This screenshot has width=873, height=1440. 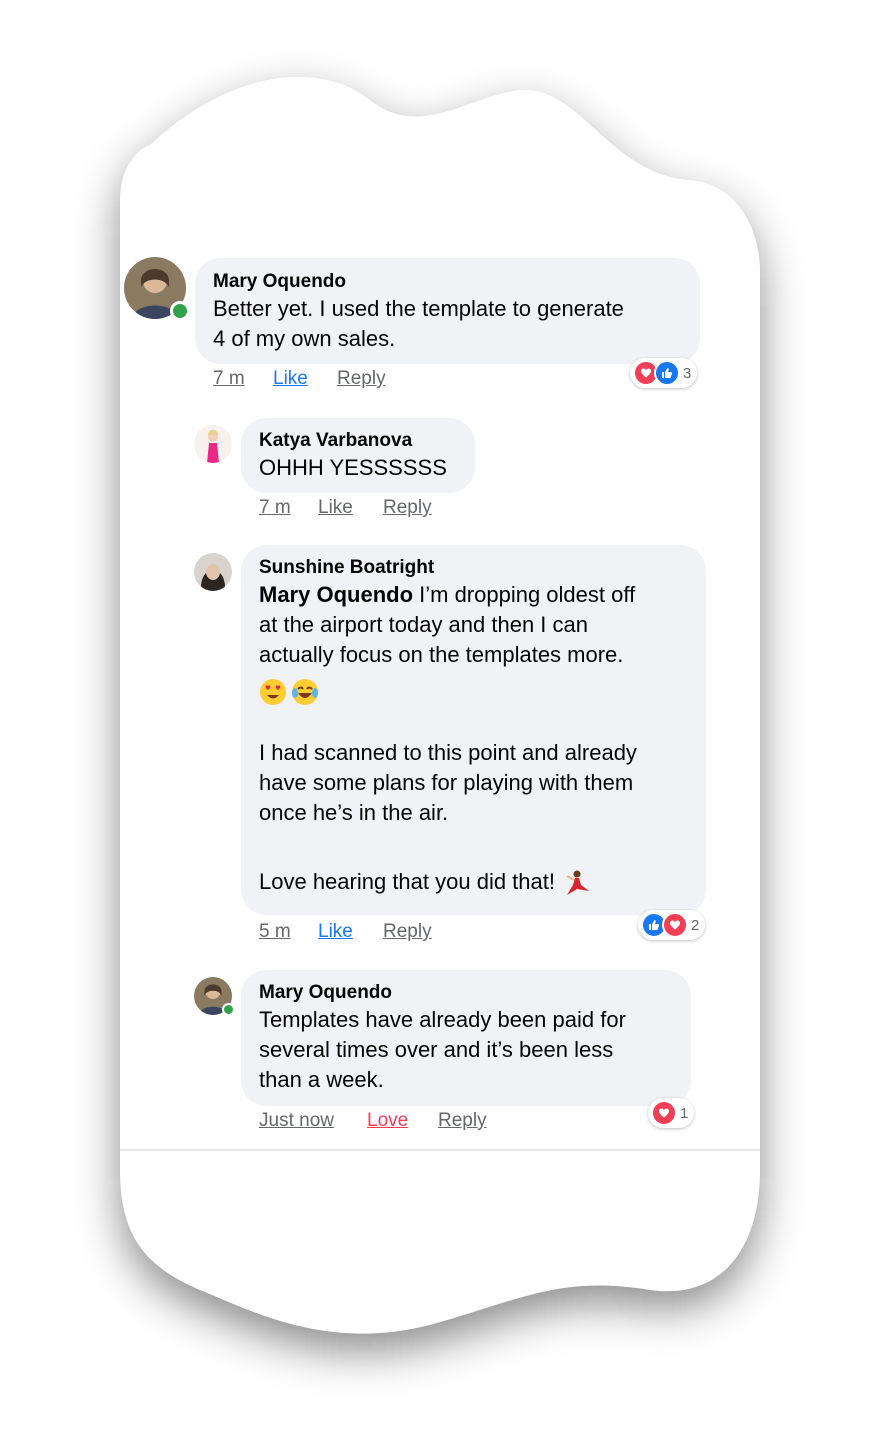 I want to click on comment-text-line: Mary Oquendo I’m dropping oldest off, so click(x=473, y=595).